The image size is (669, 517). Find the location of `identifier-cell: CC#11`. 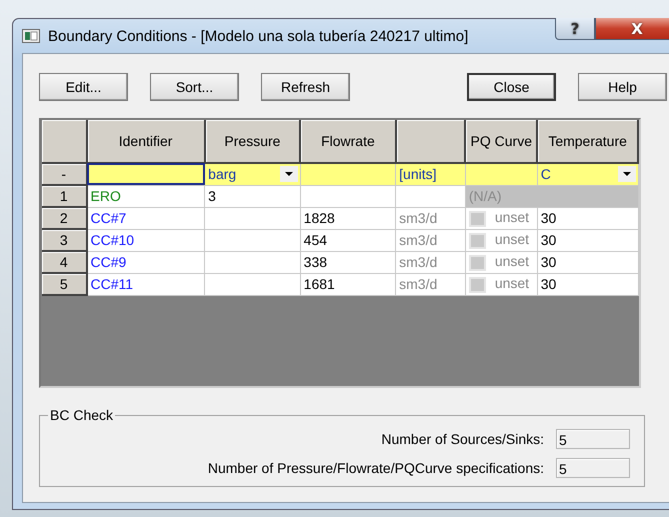

identifier-cell: CC#11 is located at coordinates (145, 284).